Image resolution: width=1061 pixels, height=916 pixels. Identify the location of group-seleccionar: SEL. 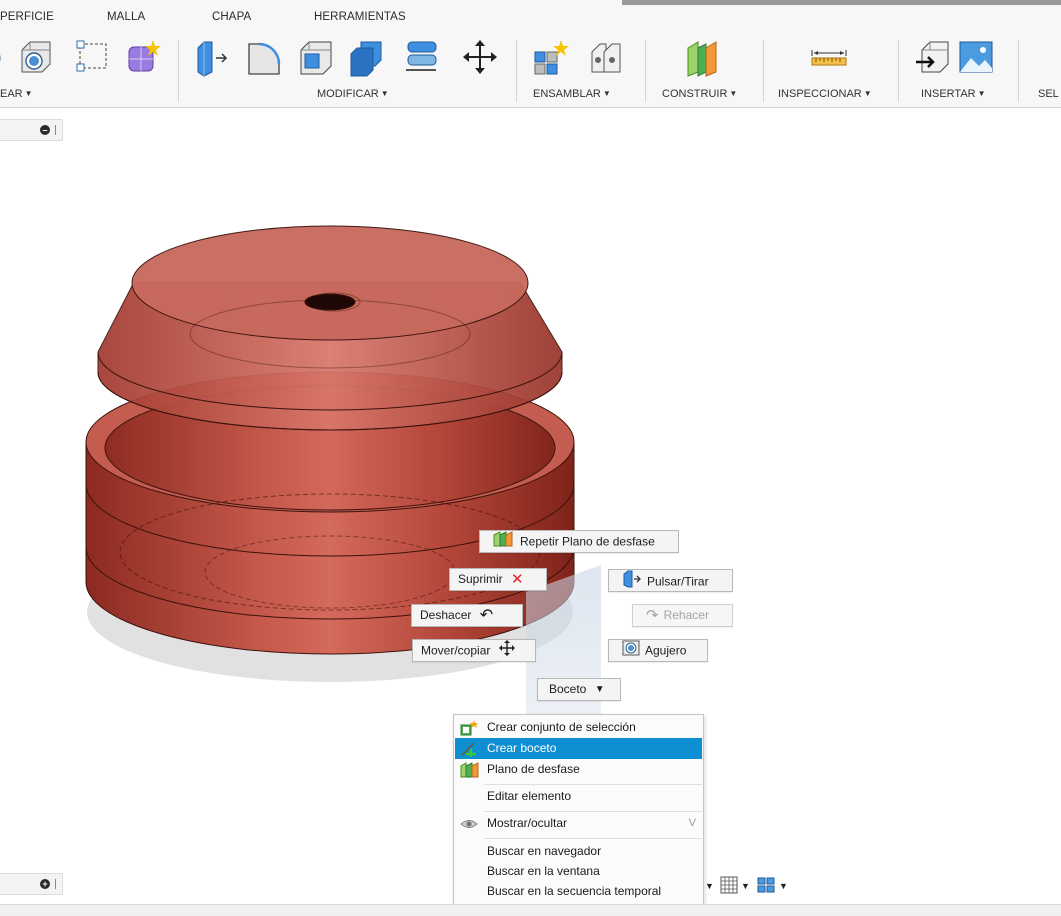
(1048, 94).